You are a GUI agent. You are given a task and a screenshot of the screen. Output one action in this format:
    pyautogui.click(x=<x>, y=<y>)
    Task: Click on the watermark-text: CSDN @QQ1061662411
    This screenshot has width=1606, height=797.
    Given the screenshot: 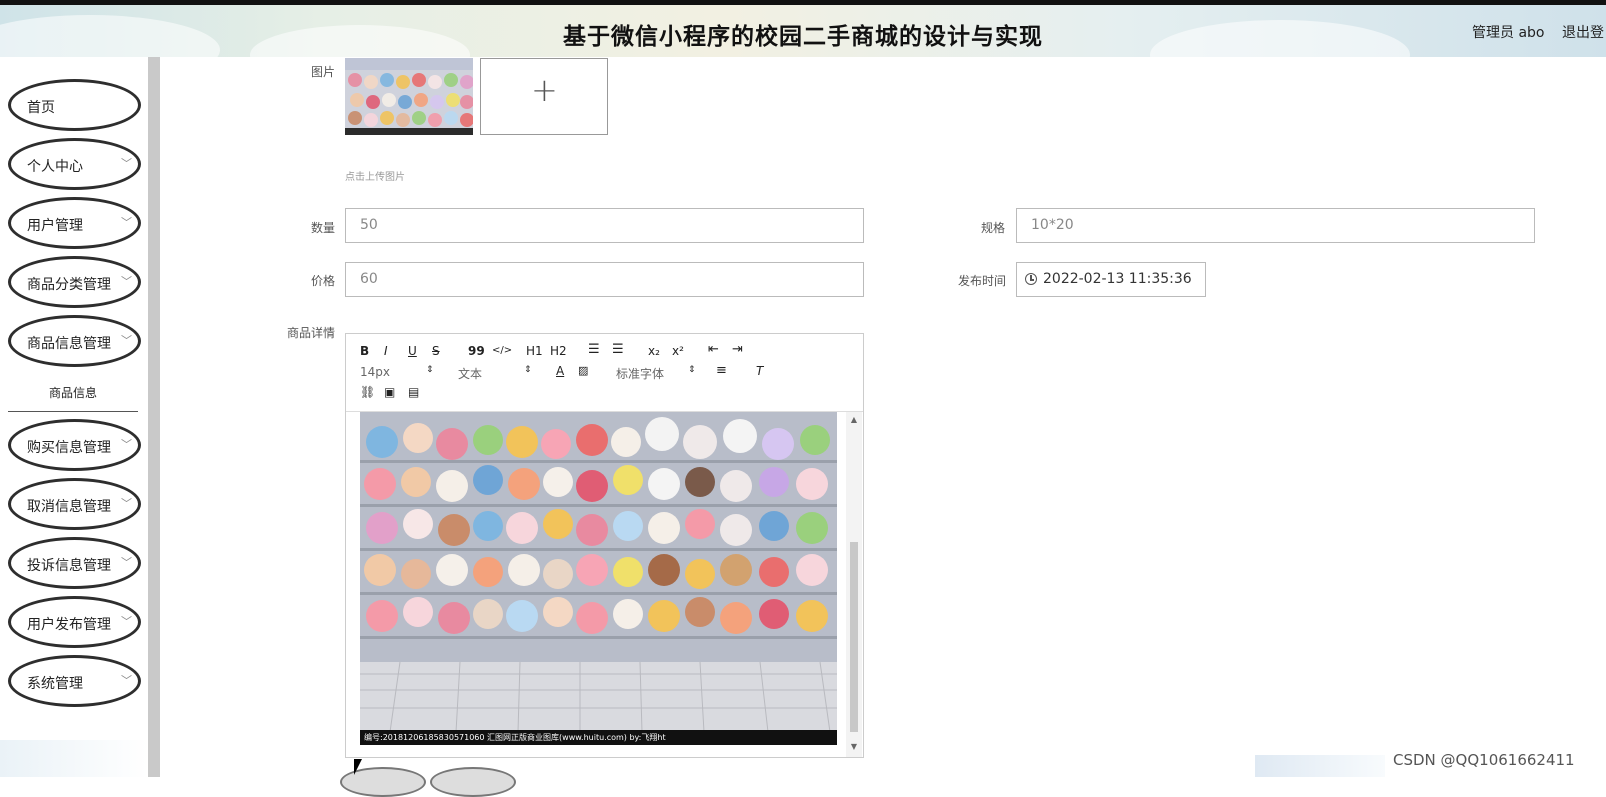 What is the action you would take?
    pyautogui.click(x=1484, y=760)
    